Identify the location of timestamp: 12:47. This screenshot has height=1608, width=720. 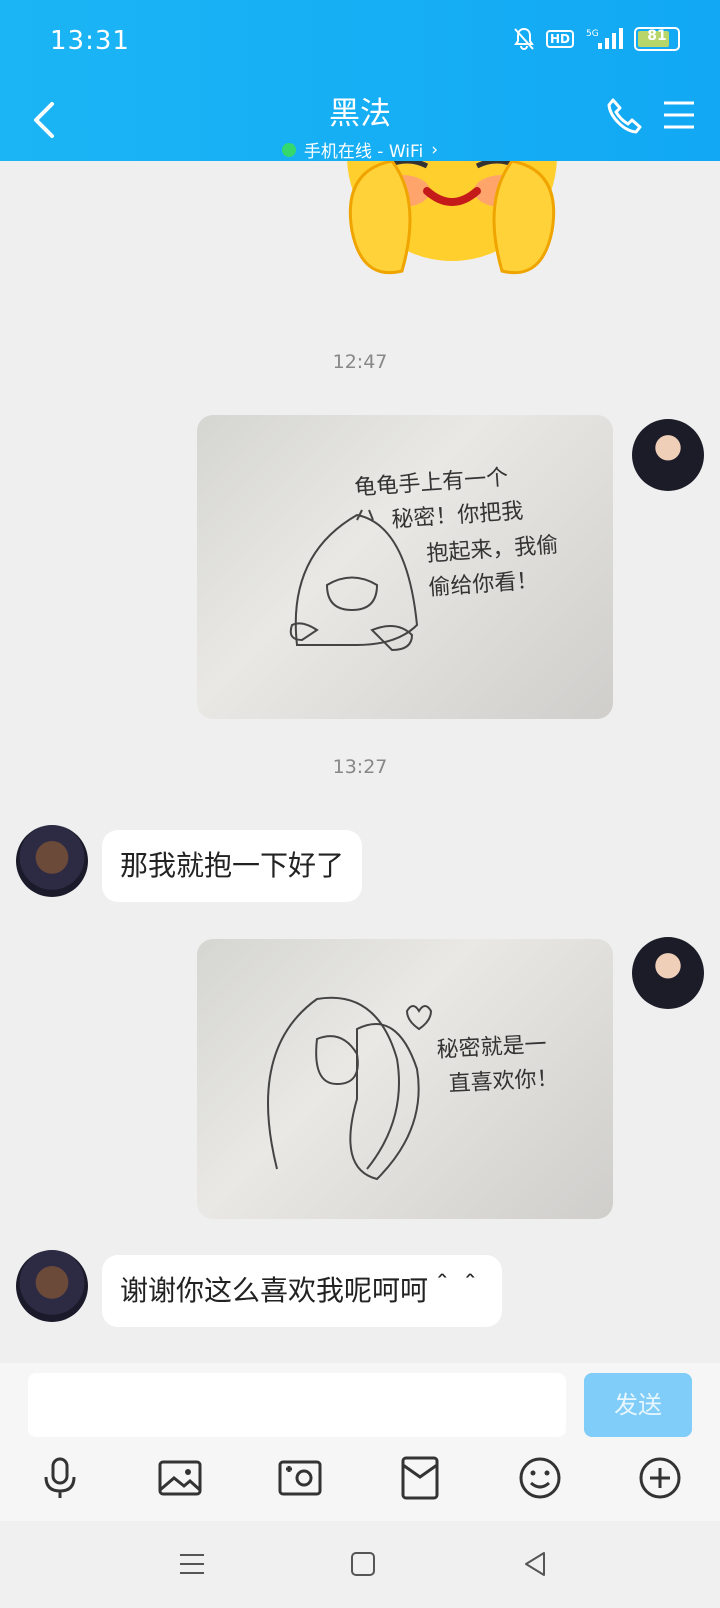
(360, 362).